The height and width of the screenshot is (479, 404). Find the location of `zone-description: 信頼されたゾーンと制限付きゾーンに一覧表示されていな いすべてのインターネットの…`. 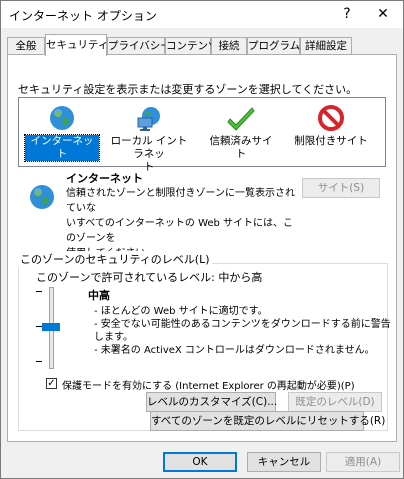

zone-description: 信頼されたゾーンと制限付きゾーンに一覧表示されていな いすべてのインターネットの… is located at coordinates (182, 223).